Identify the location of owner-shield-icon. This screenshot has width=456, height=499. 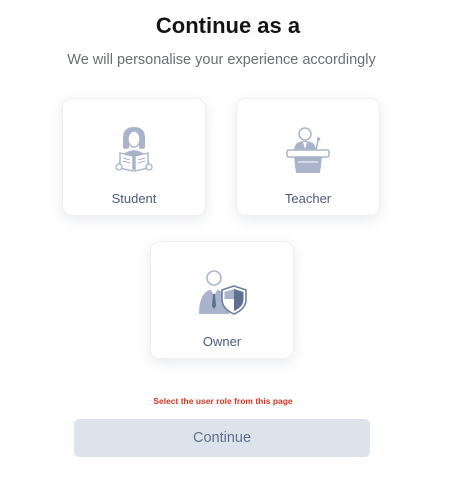
(222, 293).